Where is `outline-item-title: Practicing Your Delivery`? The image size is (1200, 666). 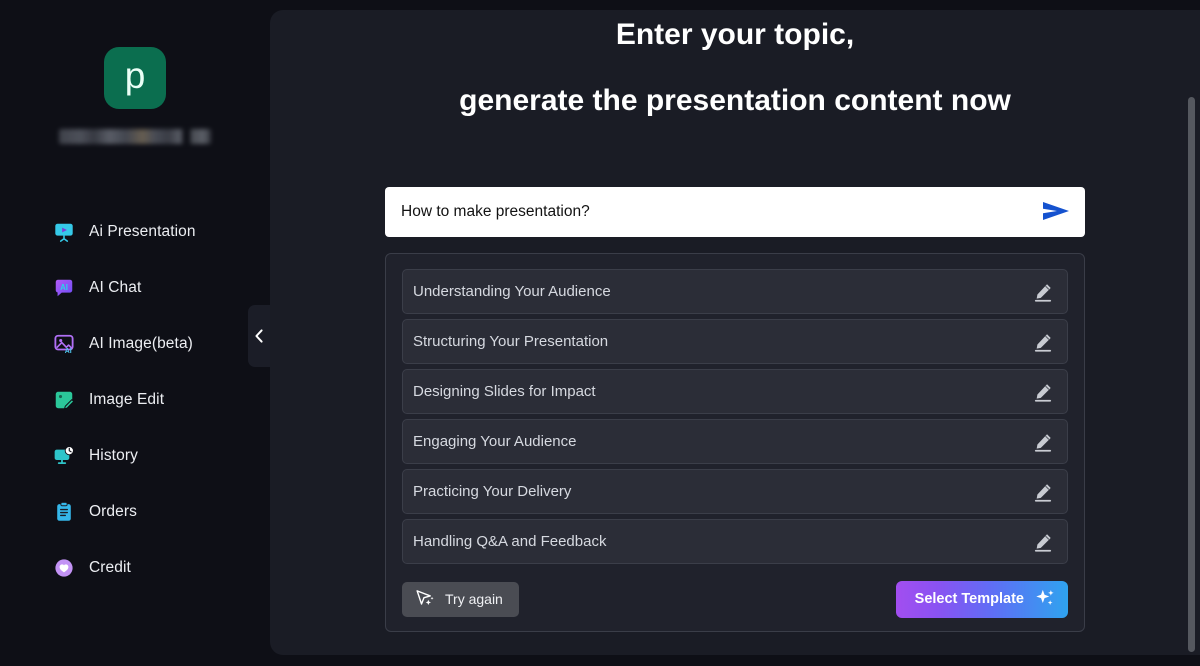
outline-item-title: Practicing Your Delivery is located at coordinates (492, 491).